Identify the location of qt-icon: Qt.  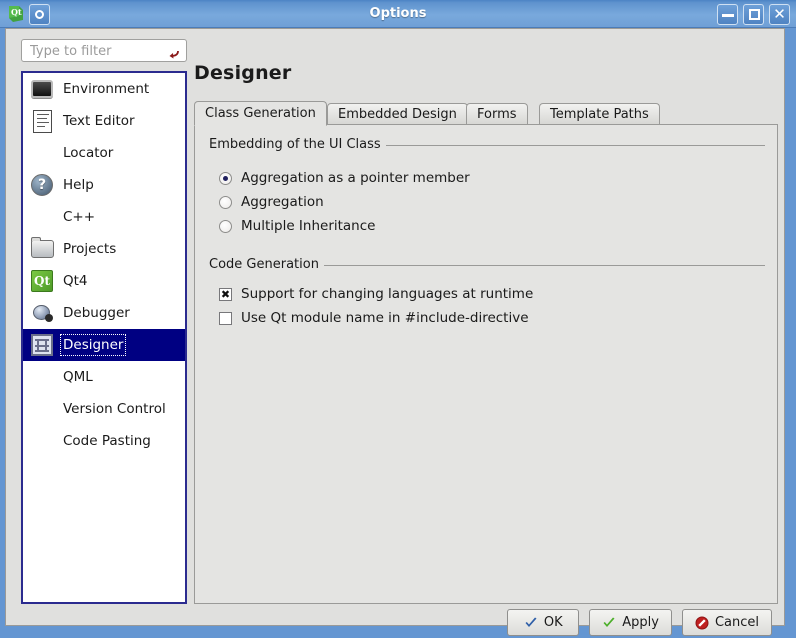
(42, 281).